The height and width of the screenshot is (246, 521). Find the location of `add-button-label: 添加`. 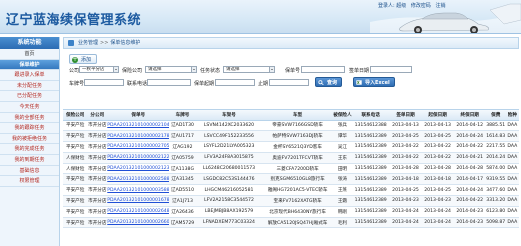

add-button-label: 添加 is located at coordinates (86, 60).